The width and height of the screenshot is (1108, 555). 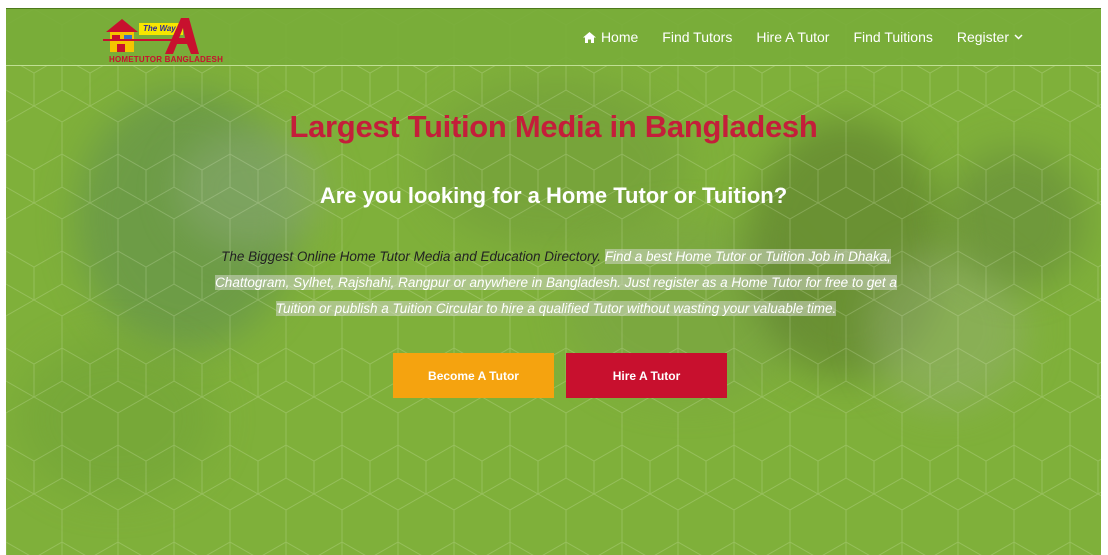 I want to click on nav-item-label: Find Tuitions, so click(x=893, y=37).